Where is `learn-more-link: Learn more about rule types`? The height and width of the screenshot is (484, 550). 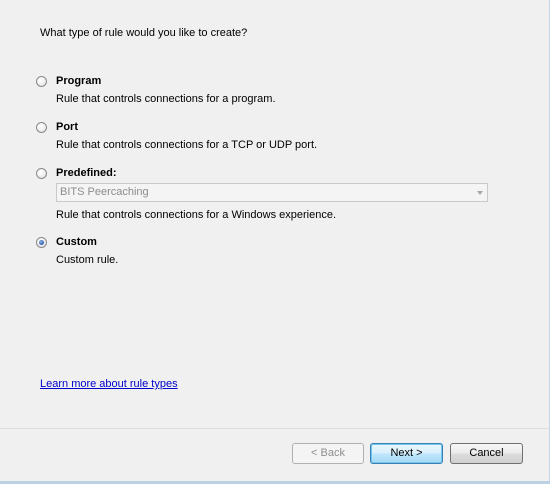 learn-more-link: Learn more about rule types is located at coordinates (109, 384).